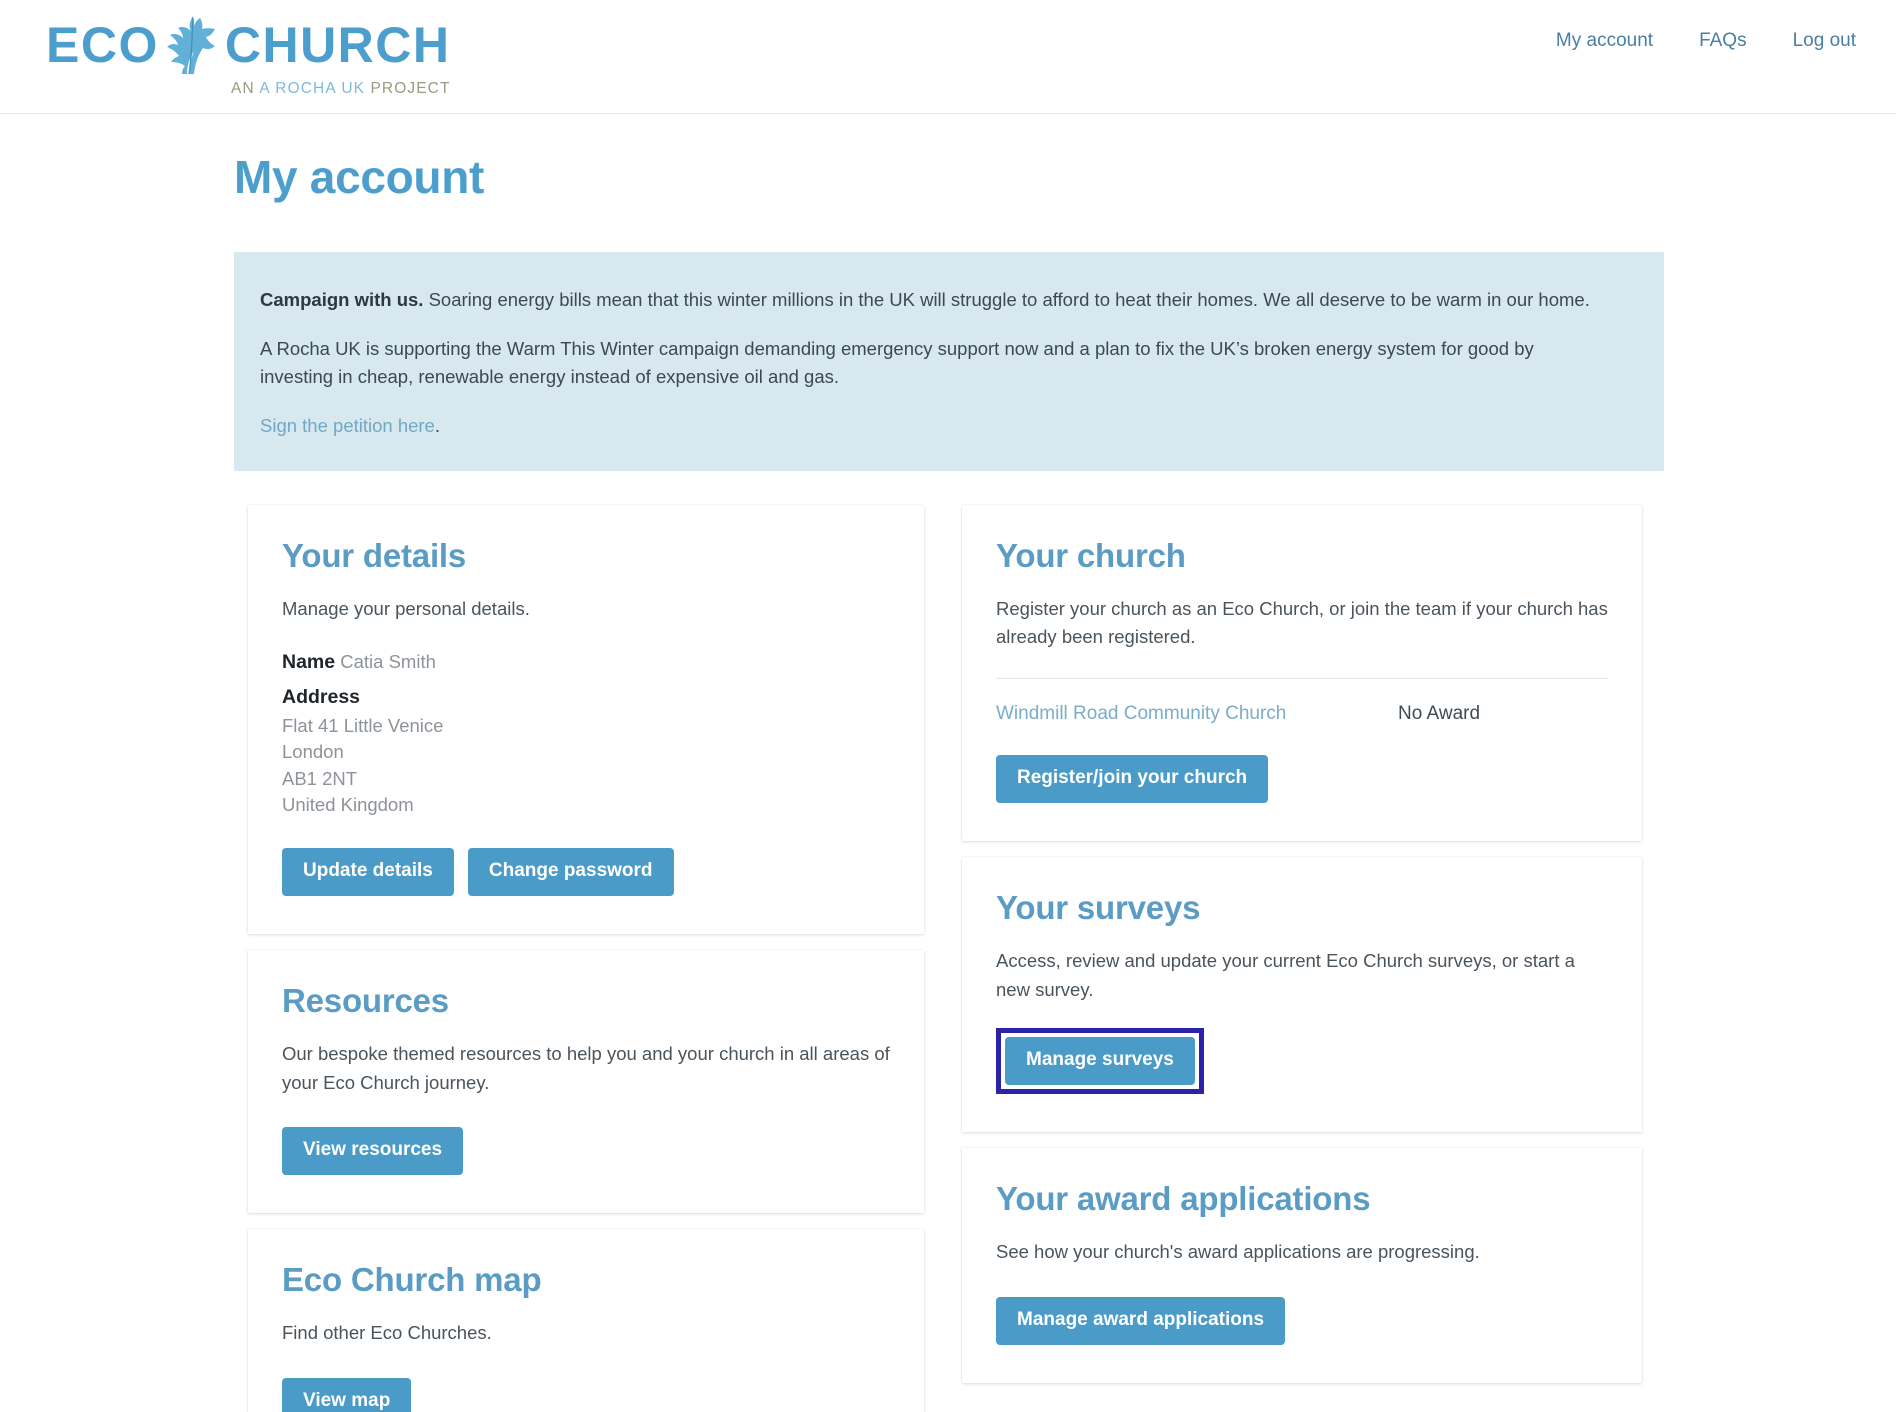 This screenshot has width=1896, height=1412. What do you see at coordinates (586, 1151) in the screenshot?
I see `resources-actions: View resources` at bounding box center [586, 1151].